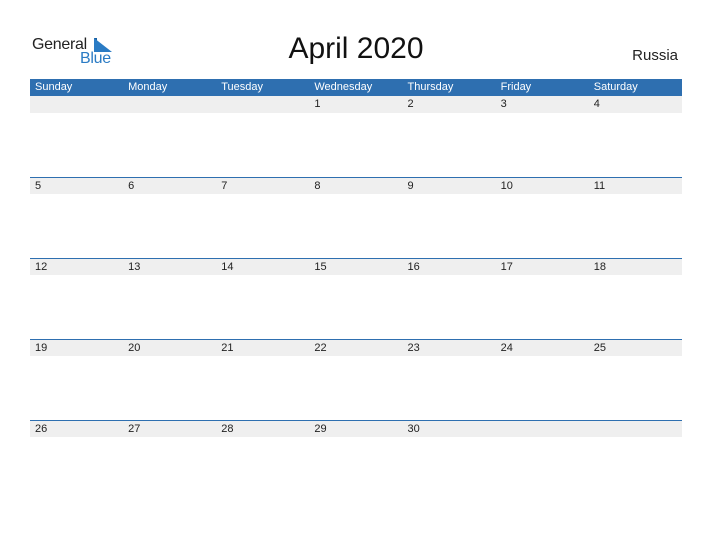  I want to click on day-cell: 25, so click(599, 348).